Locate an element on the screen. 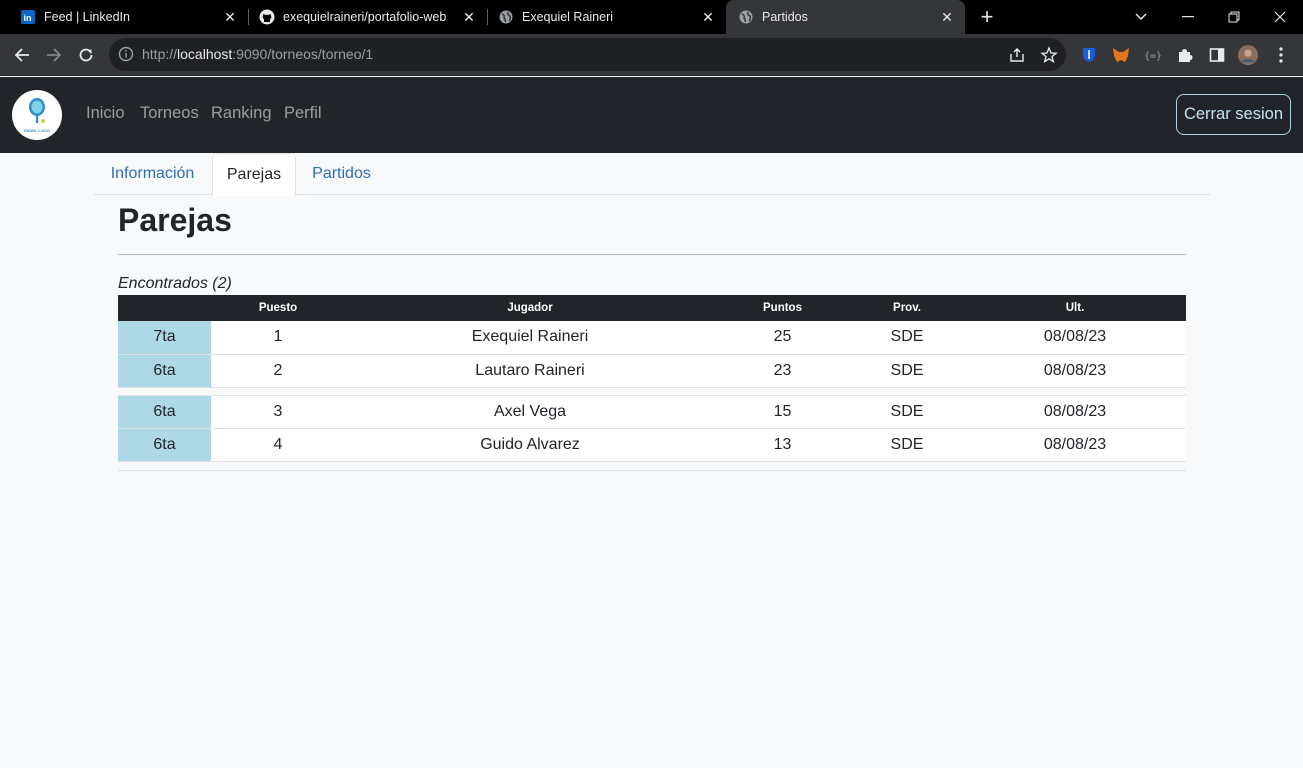 Image resolution: width=1303 pixels, height=768 pixels. nav-link-inicio: Inicio is located at coordinates (105, 113).